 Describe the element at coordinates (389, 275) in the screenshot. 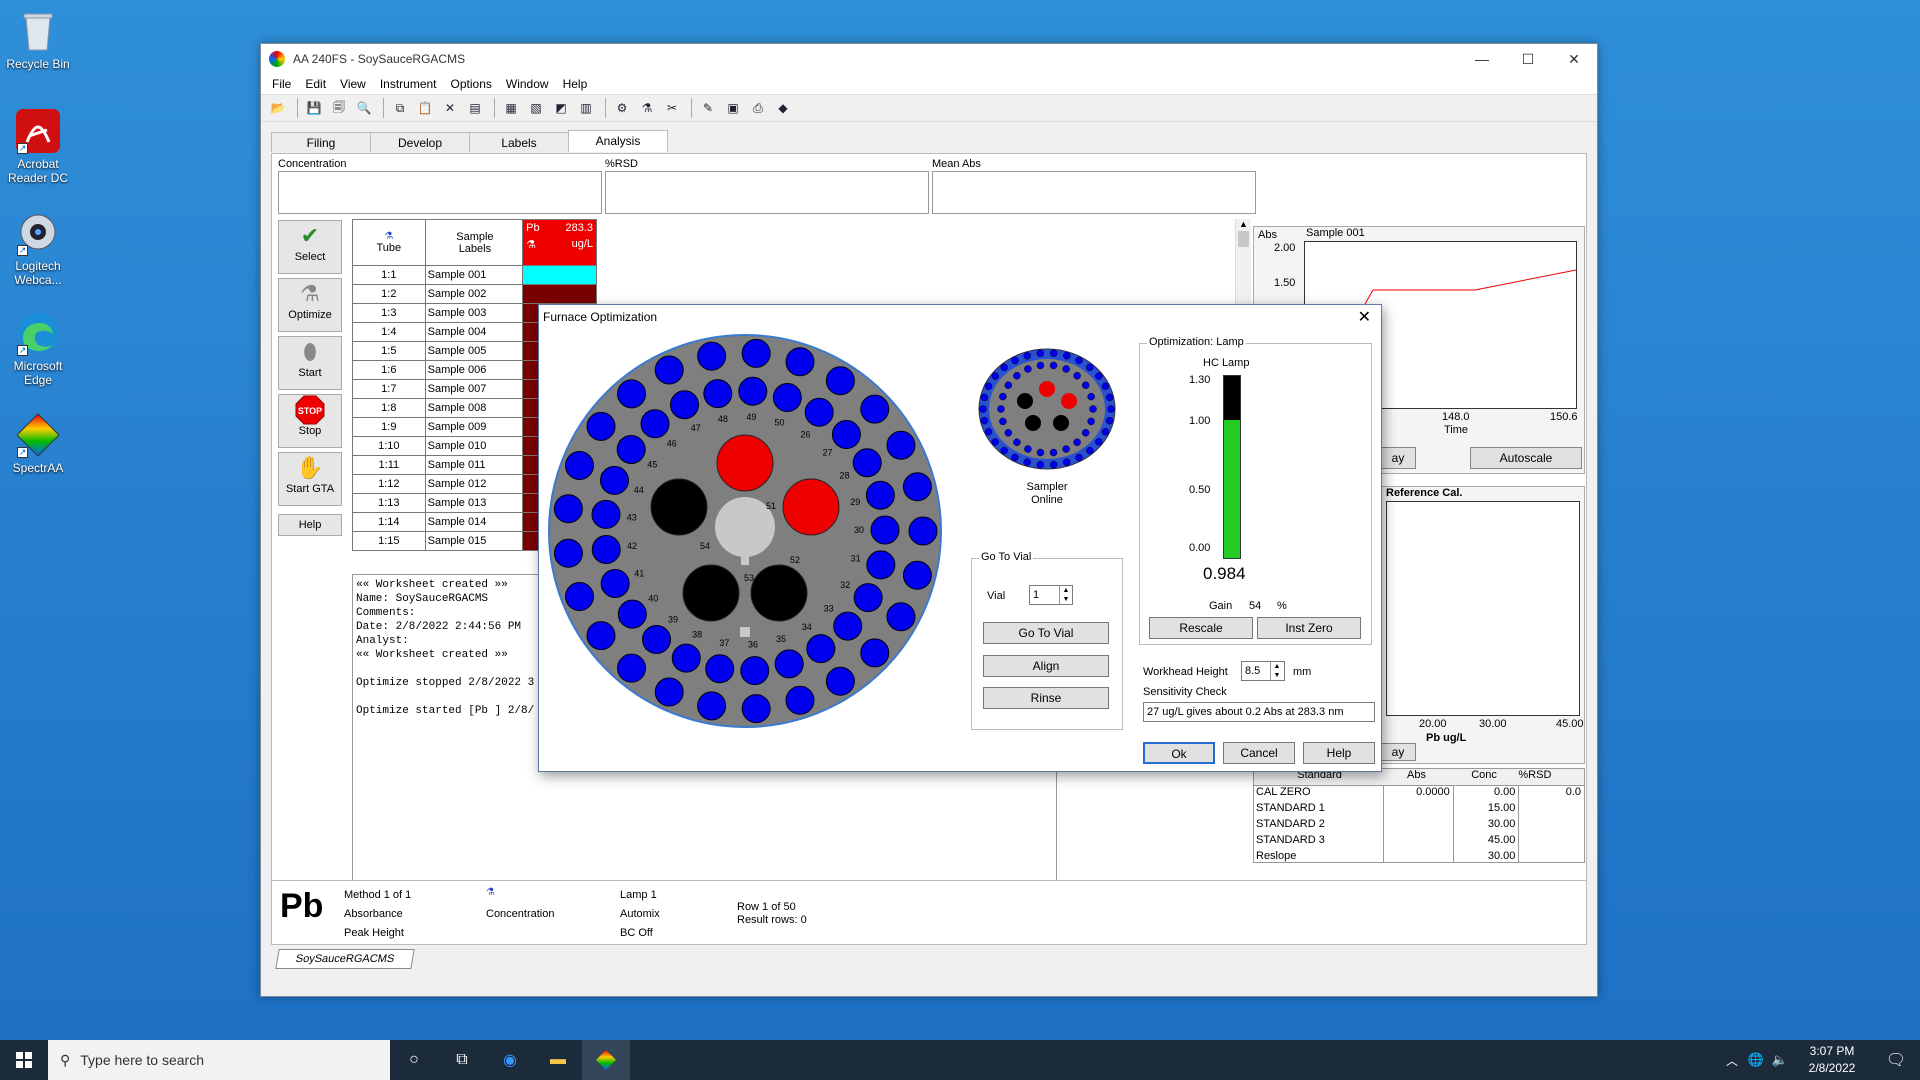

I see `tube-cell: 1:1` at that location.